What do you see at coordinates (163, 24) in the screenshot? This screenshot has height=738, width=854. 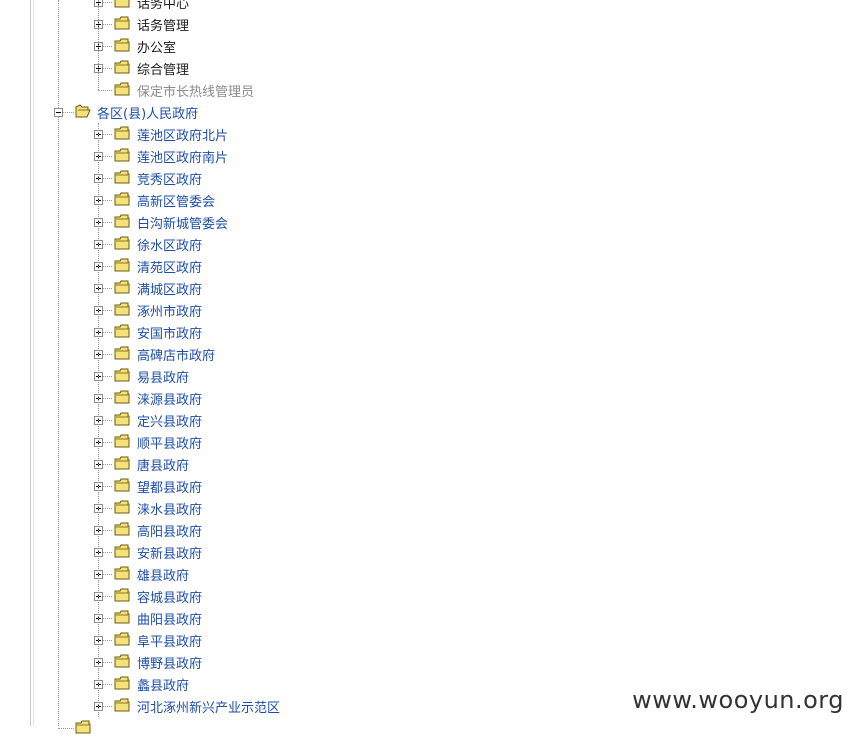 I see `tree-node-label: 话务管理` at bounding box center [163, 24].